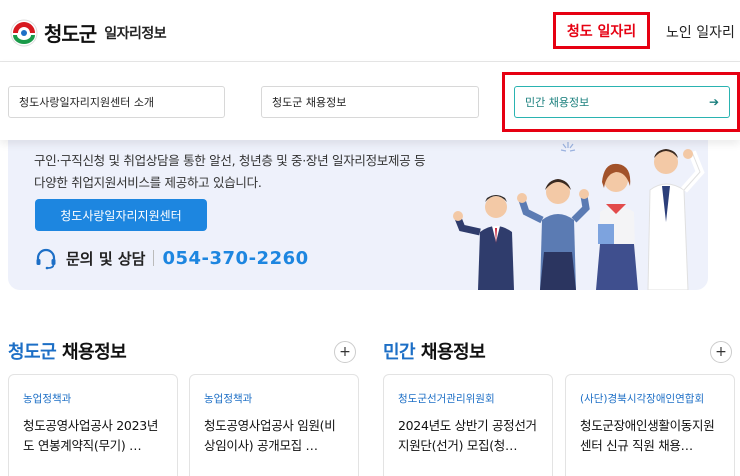 Image resolution: width=740 pixels, height=476 pixels. What do you see at coordinates (700, 32) in the screenshot?
I see `nav-senior-jobs: 노인 일자리` at bounding box center [700, 32].